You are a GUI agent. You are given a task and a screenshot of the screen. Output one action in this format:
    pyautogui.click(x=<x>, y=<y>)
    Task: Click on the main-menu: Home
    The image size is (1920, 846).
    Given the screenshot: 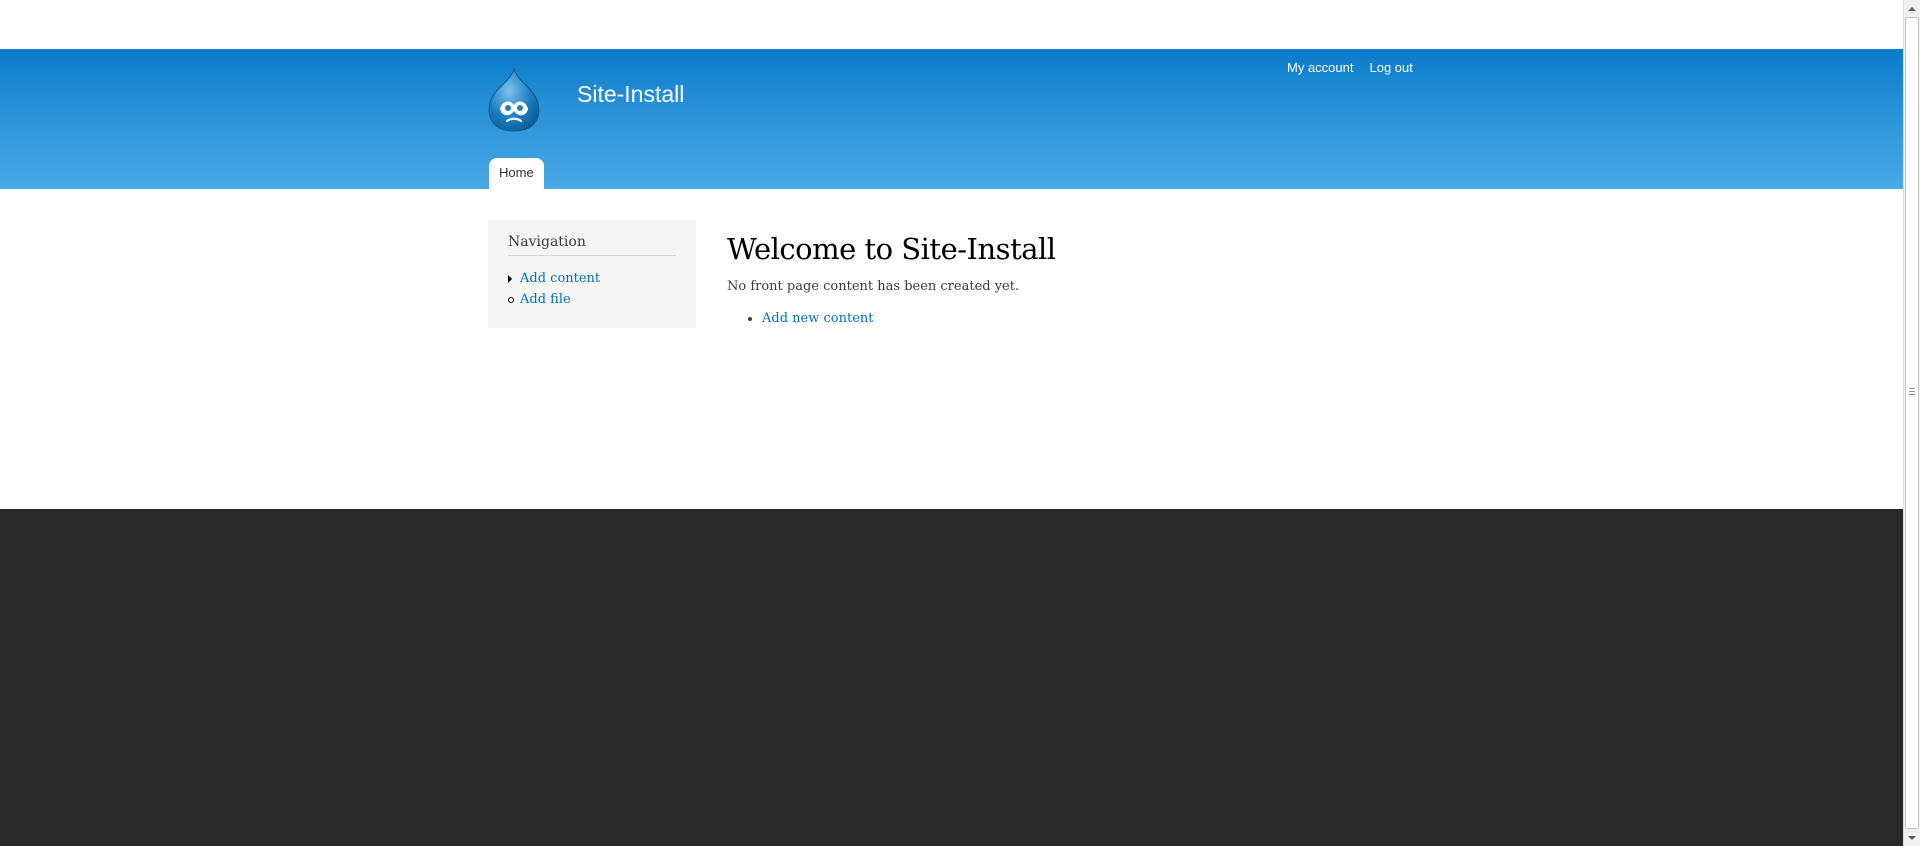 What is the action you would take?
    pyautogui.click(x=516, y=173)
    